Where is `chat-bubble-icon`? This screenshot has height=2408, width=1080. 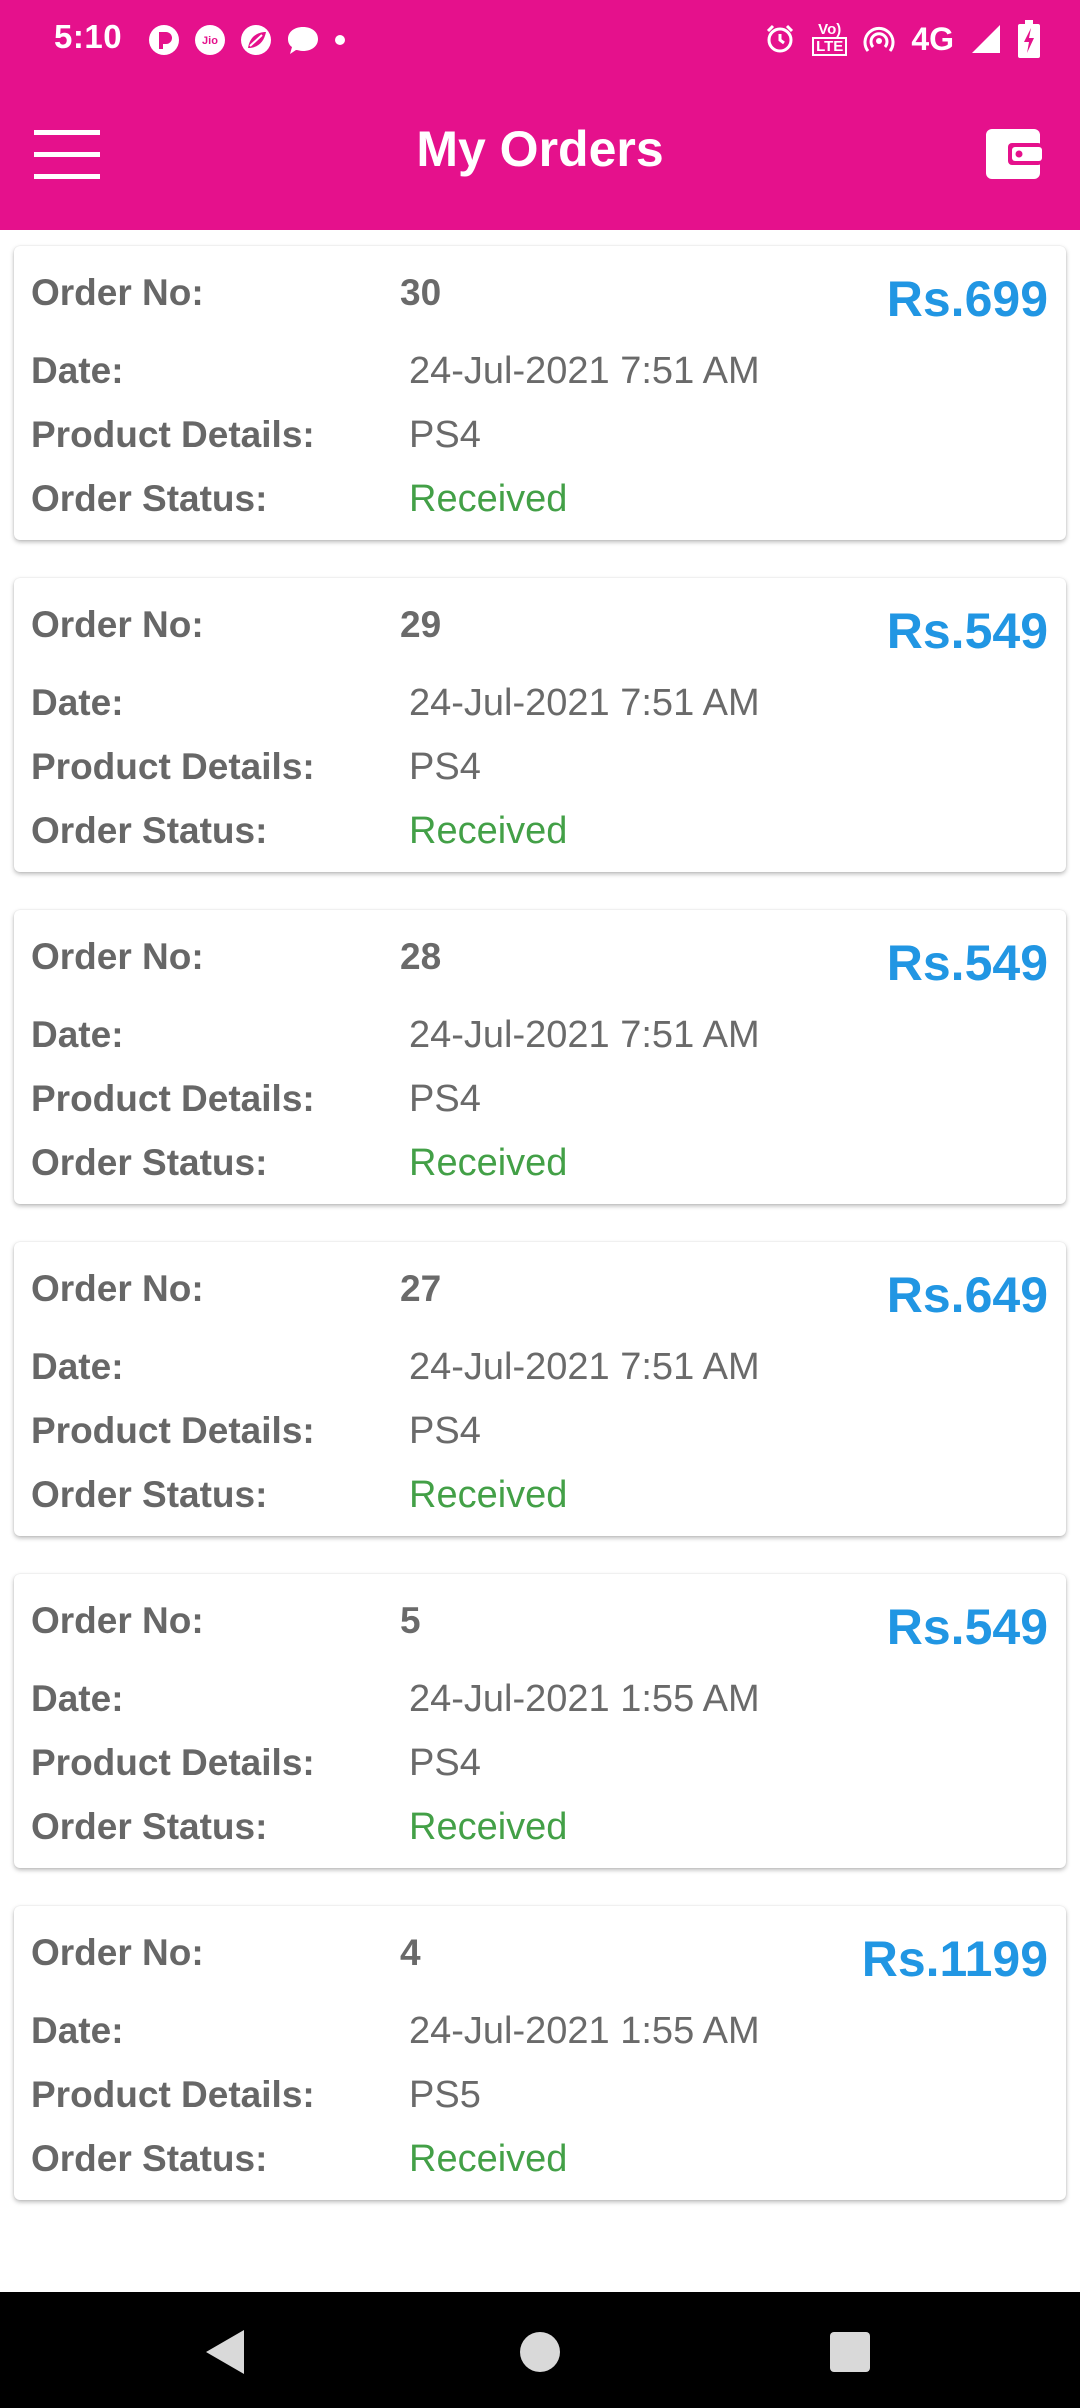
chat-bubble-icon is located at coordinates (303, 40).